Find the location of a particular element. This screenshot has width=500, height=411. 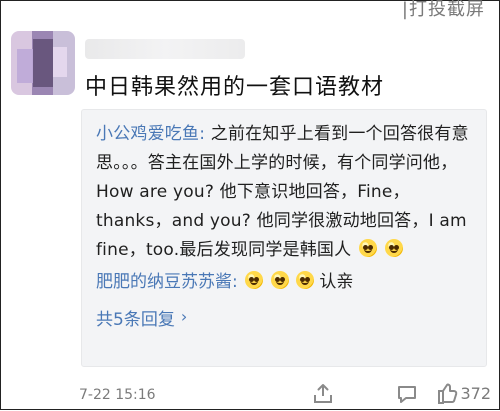

share-button is located at coordinates (323, 393).